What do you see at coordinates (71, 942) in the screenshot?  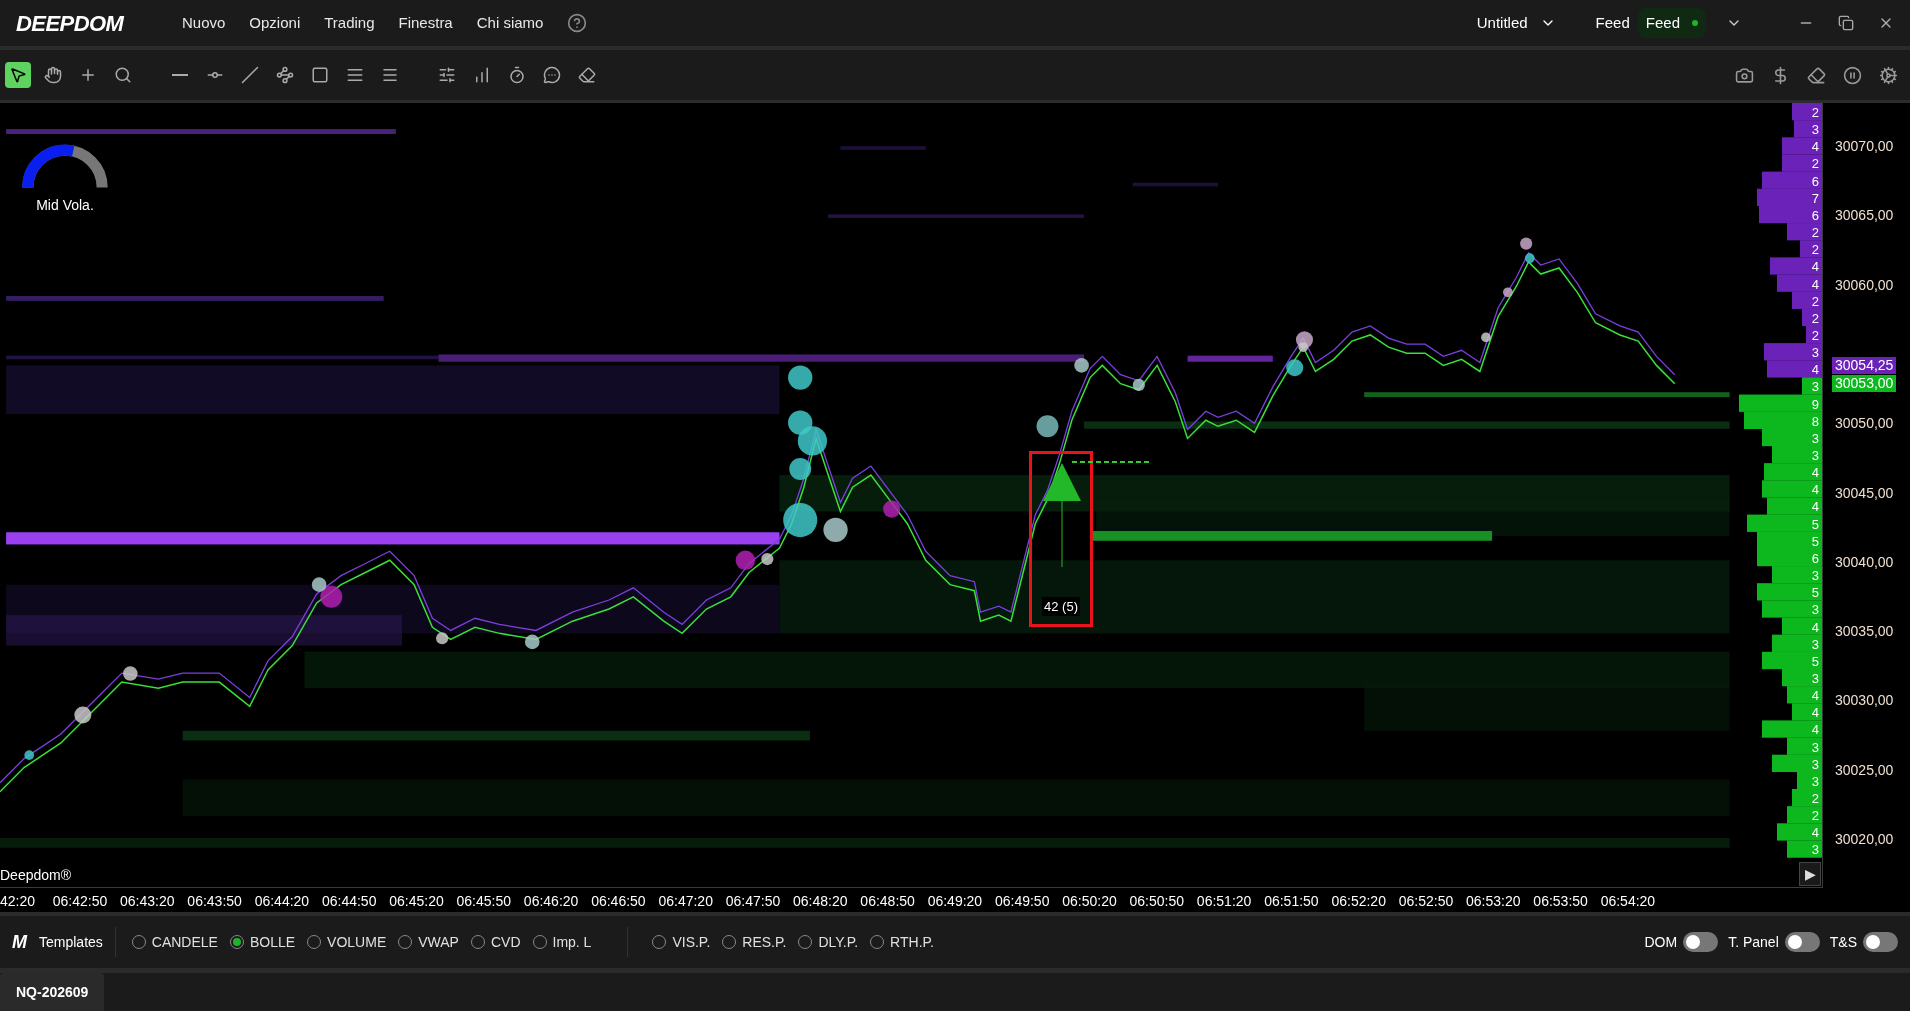 I see `templates-label: Templates` at bounding box center [71, 942].